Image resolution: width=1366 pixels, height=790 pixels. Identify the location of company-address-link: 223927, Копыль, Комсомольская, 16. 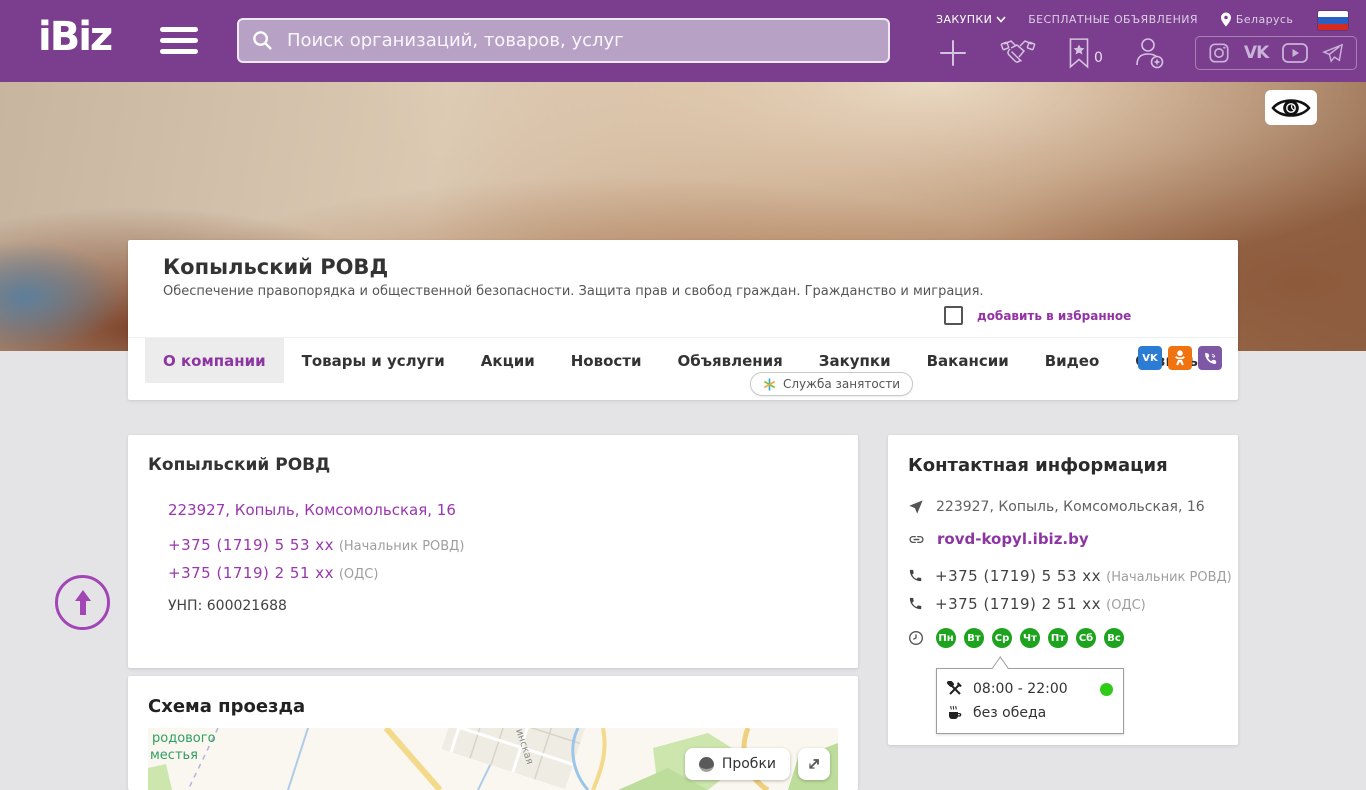
(312, 510).